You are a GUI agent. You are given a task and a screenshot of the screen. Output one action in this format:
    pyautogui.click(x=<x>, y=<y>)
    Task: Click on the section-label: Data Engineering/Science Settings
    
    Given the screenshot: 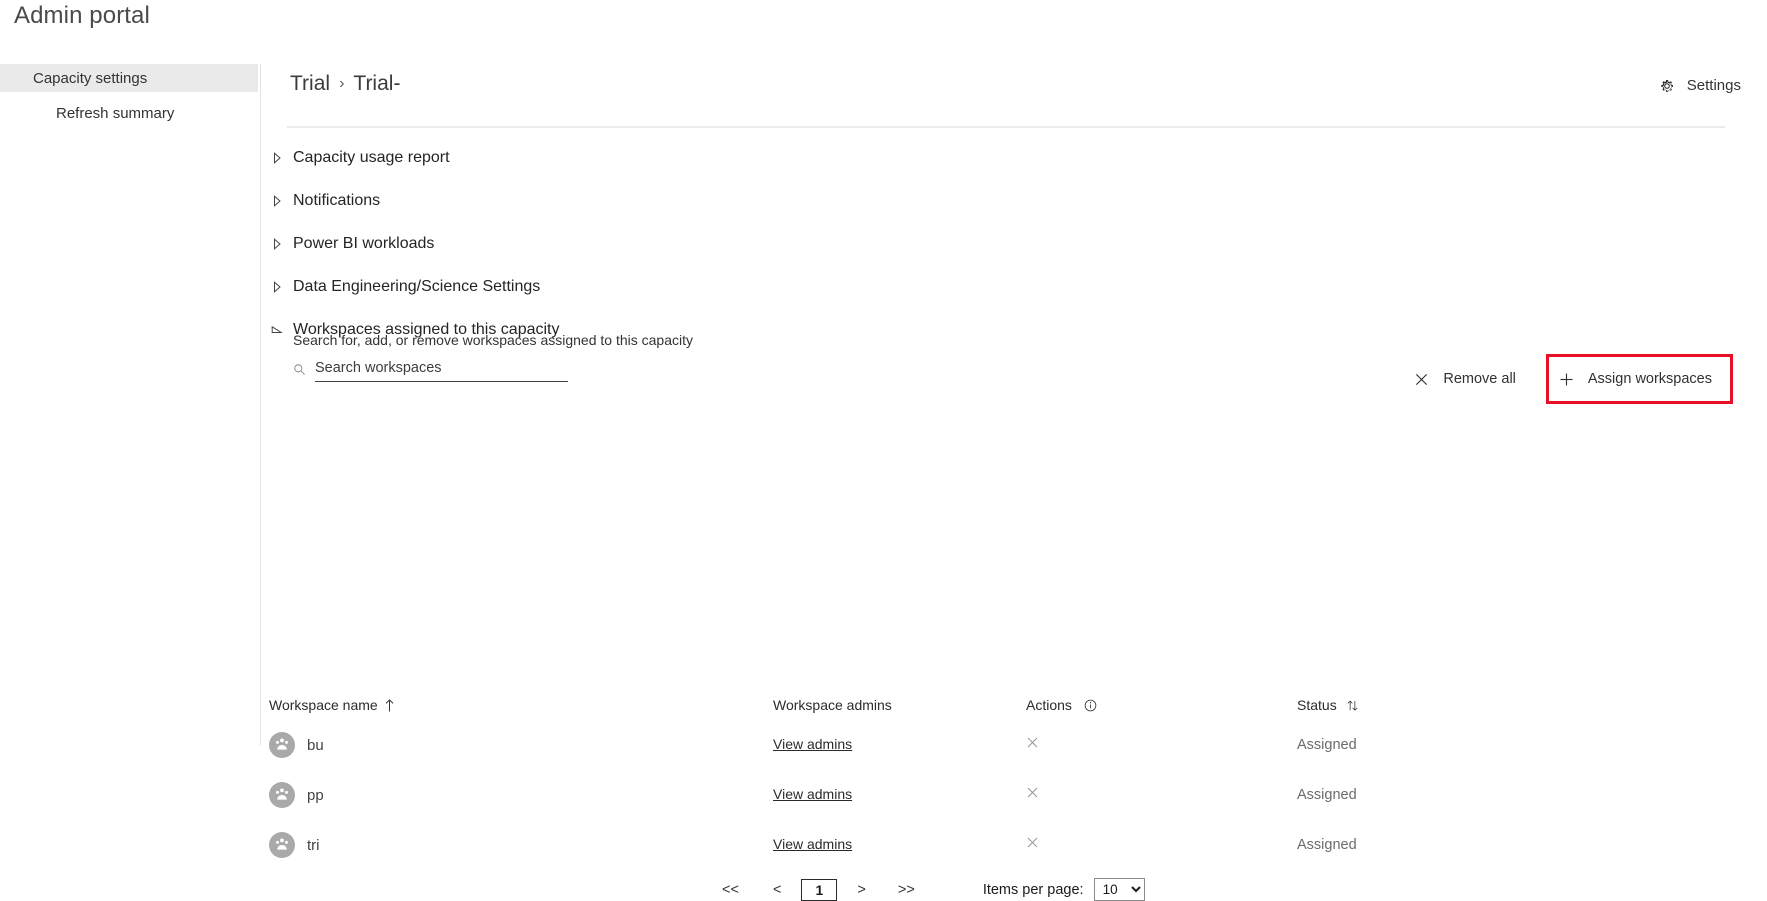 What is the action you would take?
    pyautogui.click(x=417, y=286)
    